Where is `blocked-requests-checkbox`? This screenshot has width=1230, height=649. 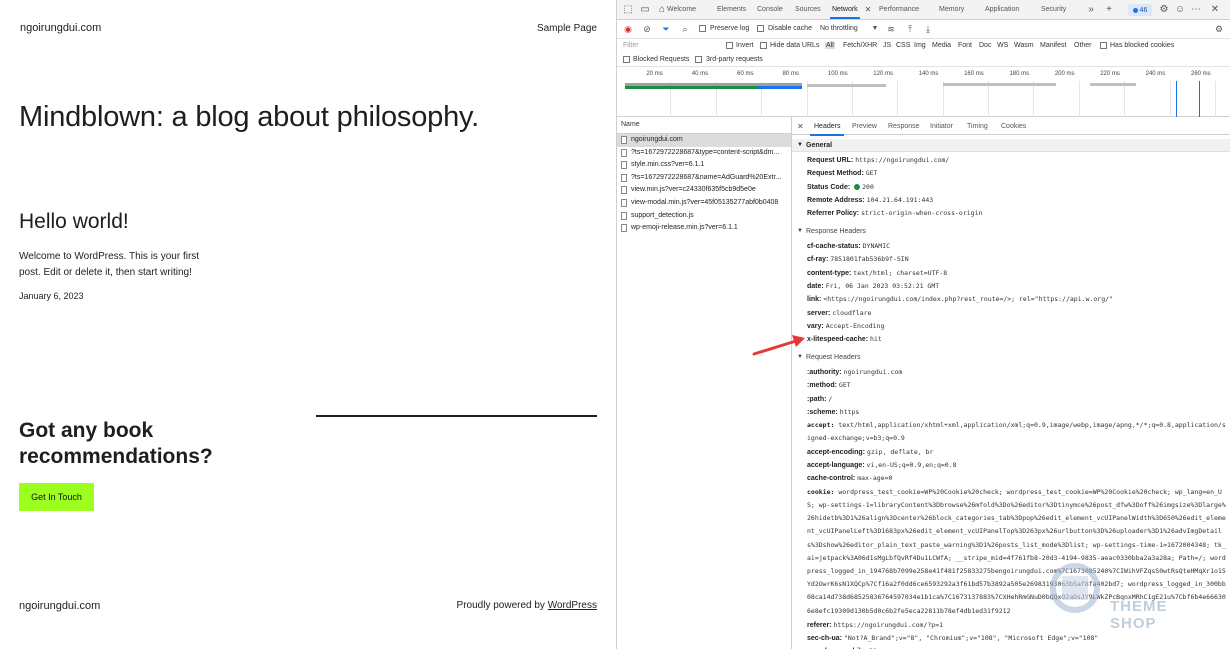 blocked-requests-checkbox is located at coordinates (626, 59).